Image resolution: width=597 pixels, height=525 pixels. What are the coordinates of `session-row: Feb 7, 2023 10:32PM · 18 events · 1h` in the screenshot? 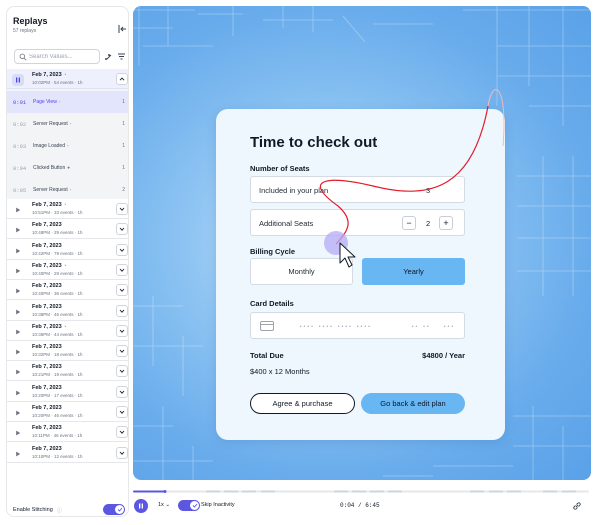 It's located at (67, 351).